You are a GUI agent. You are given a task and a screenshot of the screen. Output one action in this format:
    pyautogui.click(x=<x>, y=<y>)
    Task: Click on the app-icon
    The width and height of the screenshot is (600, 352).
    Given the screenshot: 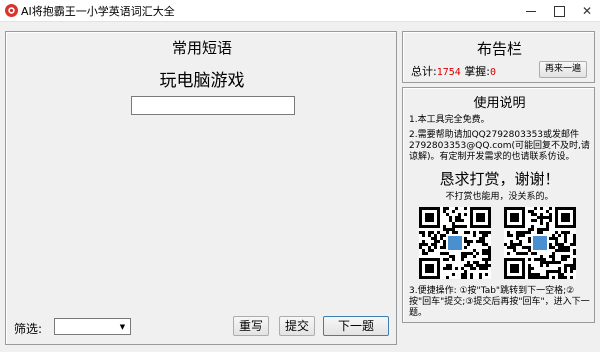 What is the action you would take?
    pyautogui.click(x=11, y=10)
    